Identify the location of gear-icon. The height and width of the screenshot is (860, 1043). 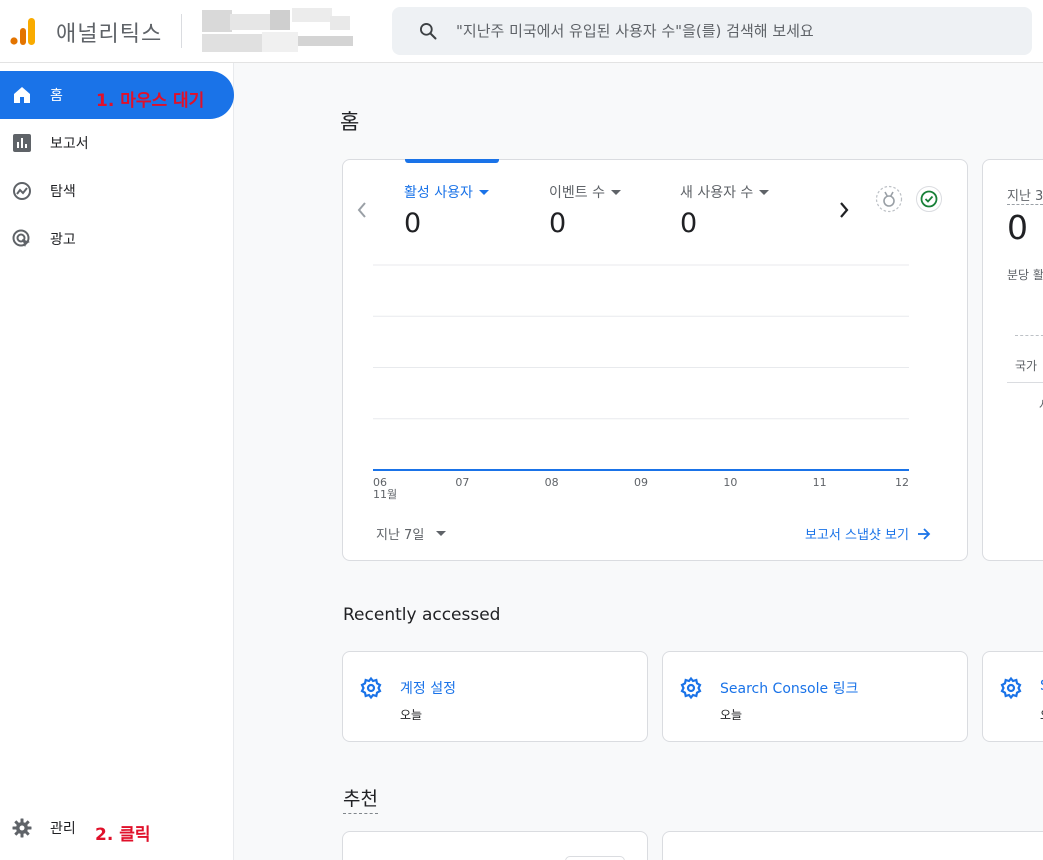
(22, 828).